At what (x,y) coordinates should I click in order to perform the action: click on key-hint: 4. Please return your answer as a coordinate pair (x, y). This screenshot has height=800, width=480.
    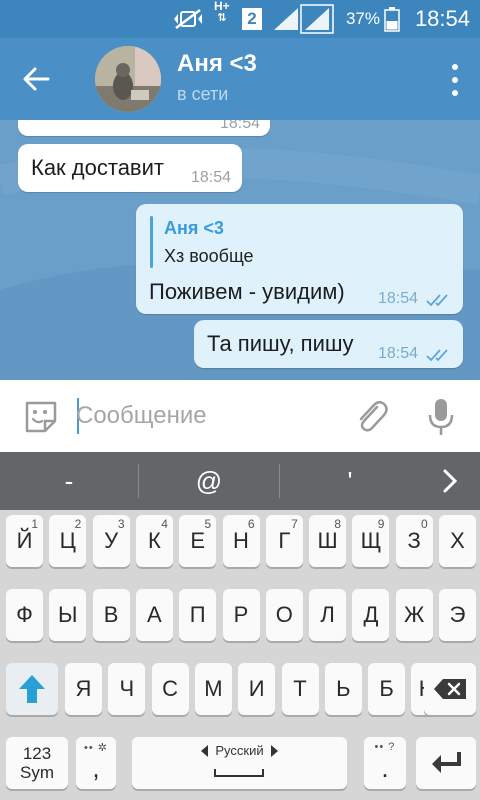
    Looking at the image, I should click on (164, 524).